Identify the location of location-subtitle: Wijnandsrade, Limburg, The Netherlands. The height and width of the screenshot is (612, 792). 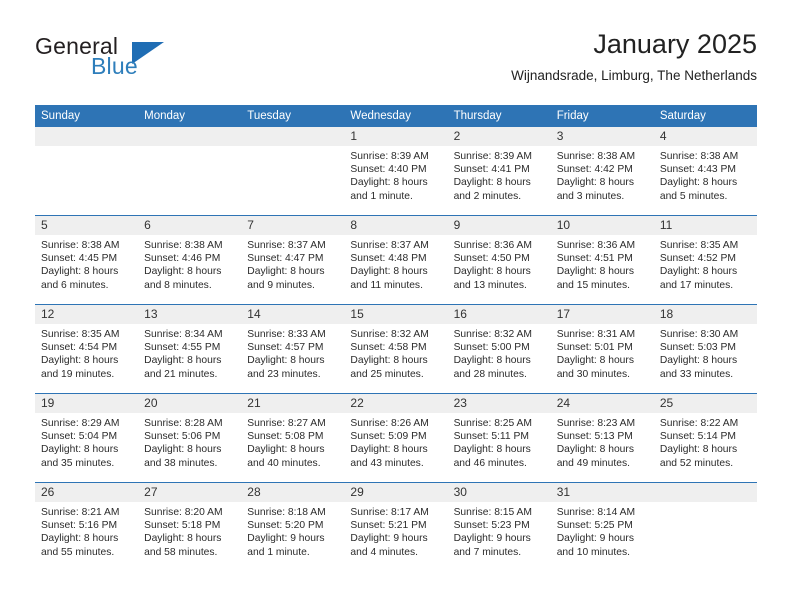
(634, 75).